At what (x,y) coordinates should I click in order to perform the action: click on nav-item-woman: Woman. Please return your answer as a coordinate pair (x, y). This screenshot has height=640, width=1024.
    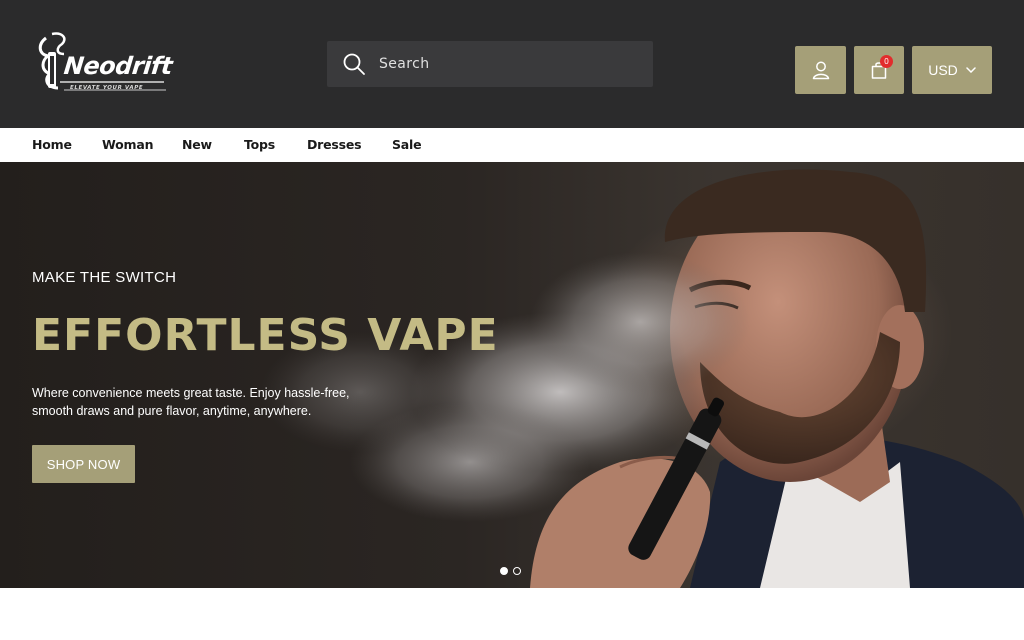
    Looking at the image, I should click on (127, 144).